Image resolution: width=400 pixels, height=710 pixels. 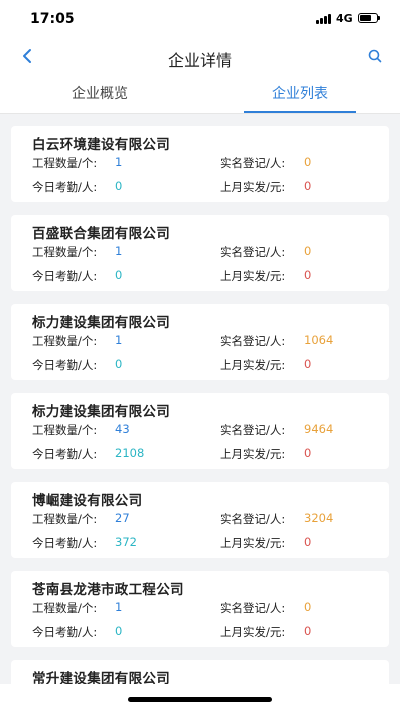 I want to click on navigation-bar: 企业详情, so click(x=200, y=57).